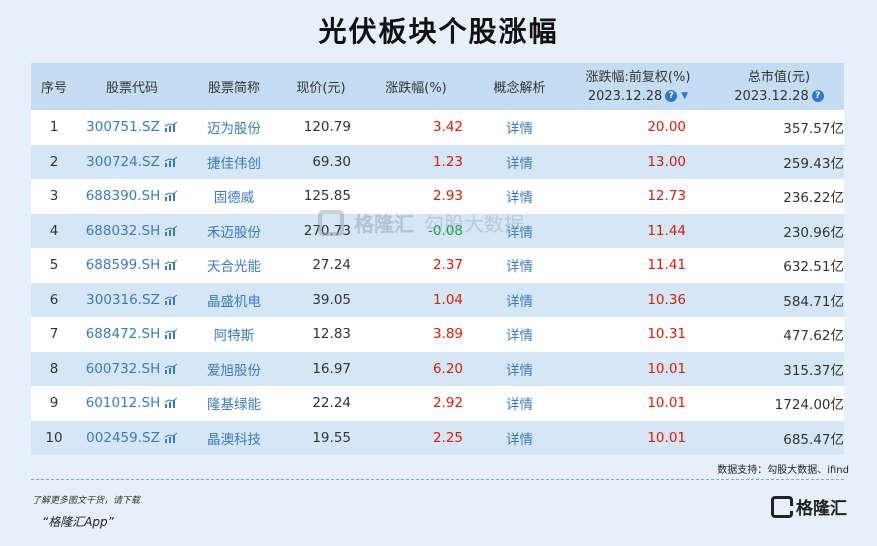  What do you see at coordinates (437, 127) in the screenshot?
I see `table-row: 1 300751.SZ 迈为股份 120.79 3.42 详情 20.00 357.57亿` at bounding box center [437, 127].